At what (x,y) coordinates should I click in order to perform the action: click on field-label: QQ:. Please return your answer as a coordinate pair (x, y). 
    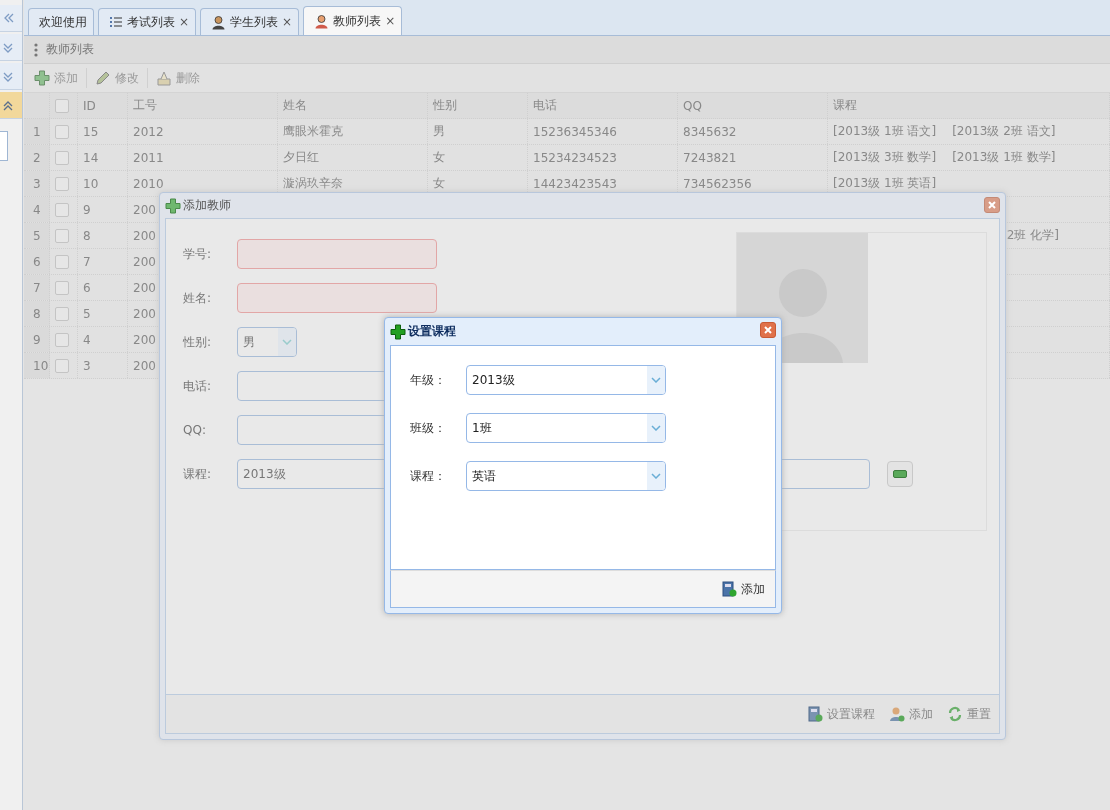
    Looking at the image, I should click on (195, 430).